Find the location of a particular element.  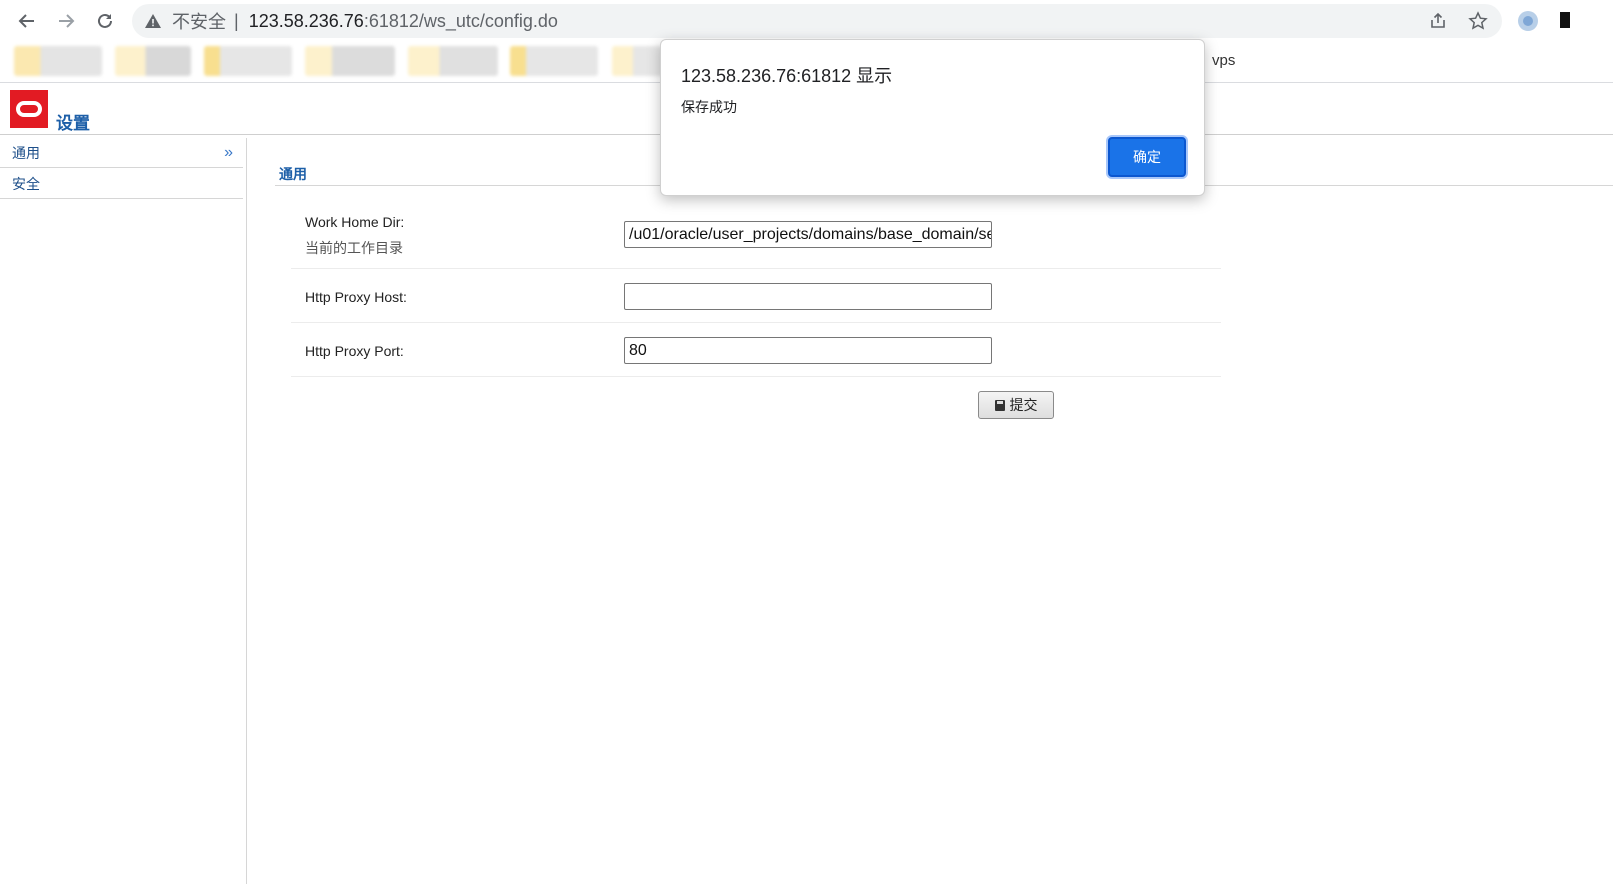

dialog-title: 123.58.236.76:61812 显示 is located at coordinates (787, 76).